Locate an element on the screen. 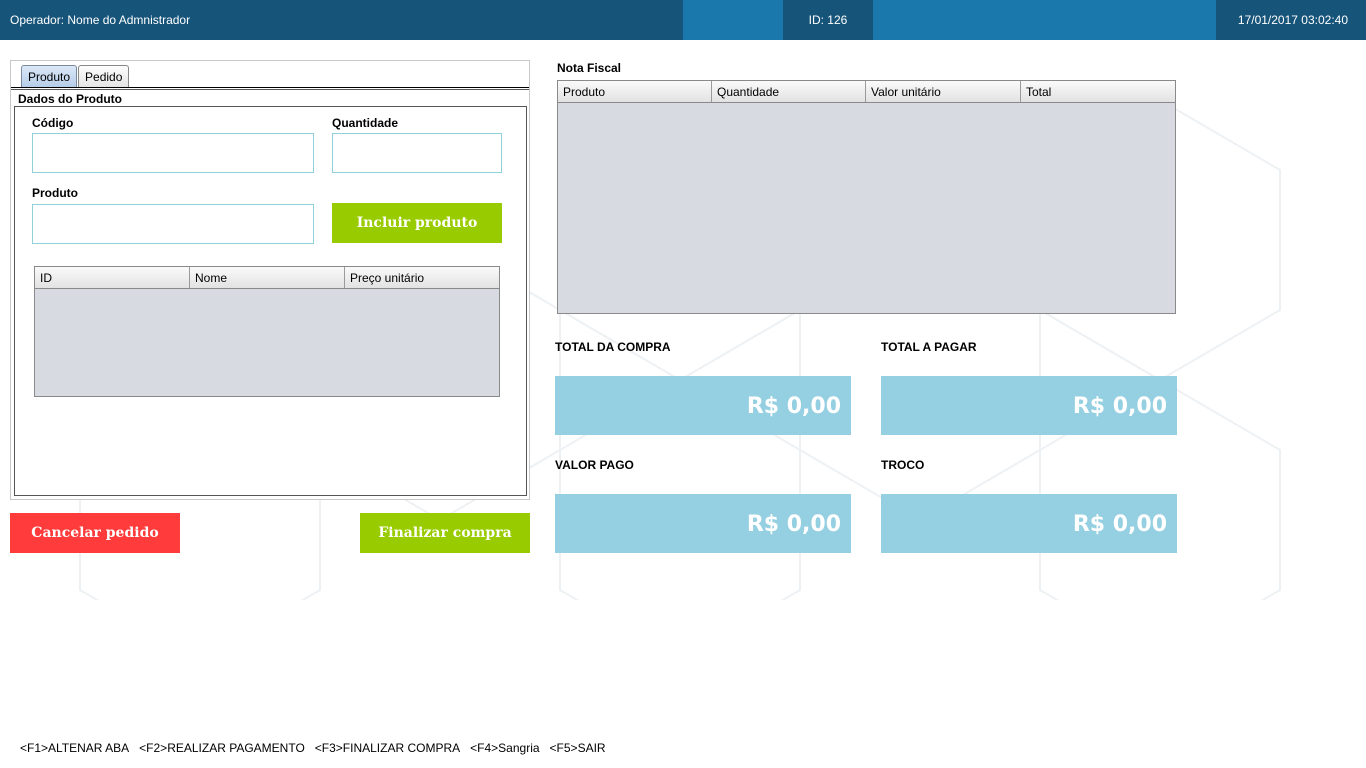 The image size is (1366, 768). column-header-produto: Produto is located at coordinates (635, 91).